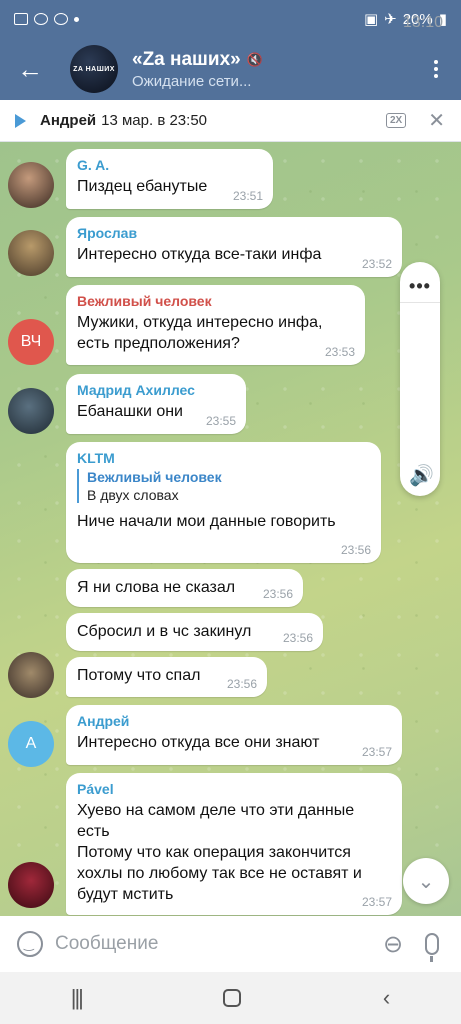 This screenshot has width=461, height=1024. Describe the element at coordinates (136, 390) in the screenshot. I see `message-sender: Мадрид Ахиллес` at that location.